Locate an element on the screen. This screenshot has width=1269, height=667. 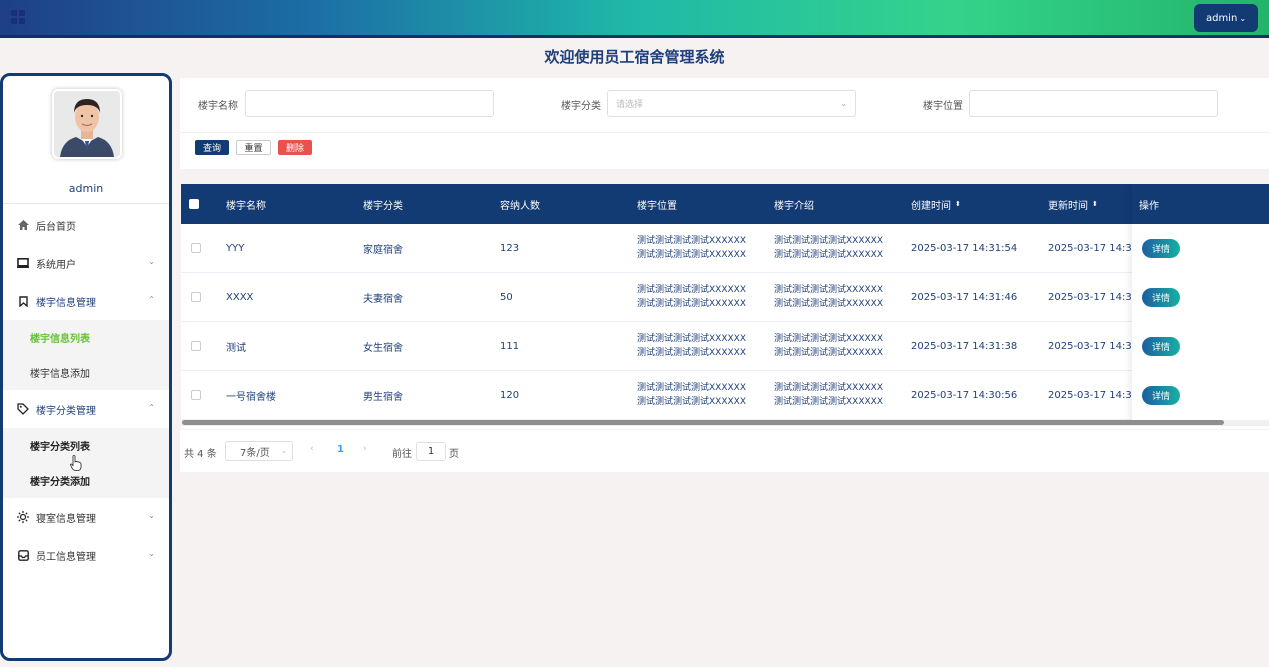
goto-page-input: 1 is located at coordinates (431, 451).